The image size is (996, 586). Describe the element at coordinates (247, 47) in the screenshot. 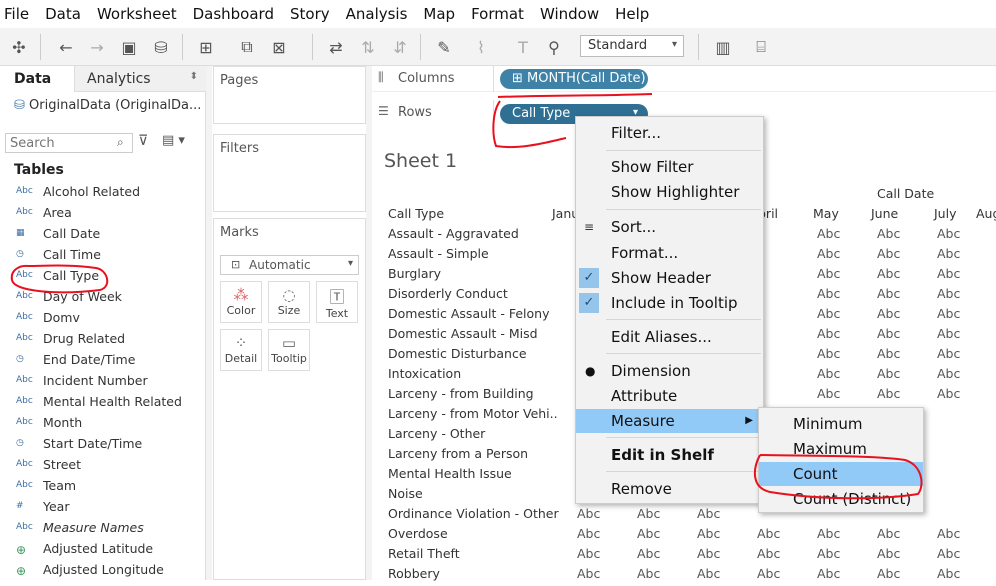

I see `duplicate-sheet-icon: ⧉` at that location.